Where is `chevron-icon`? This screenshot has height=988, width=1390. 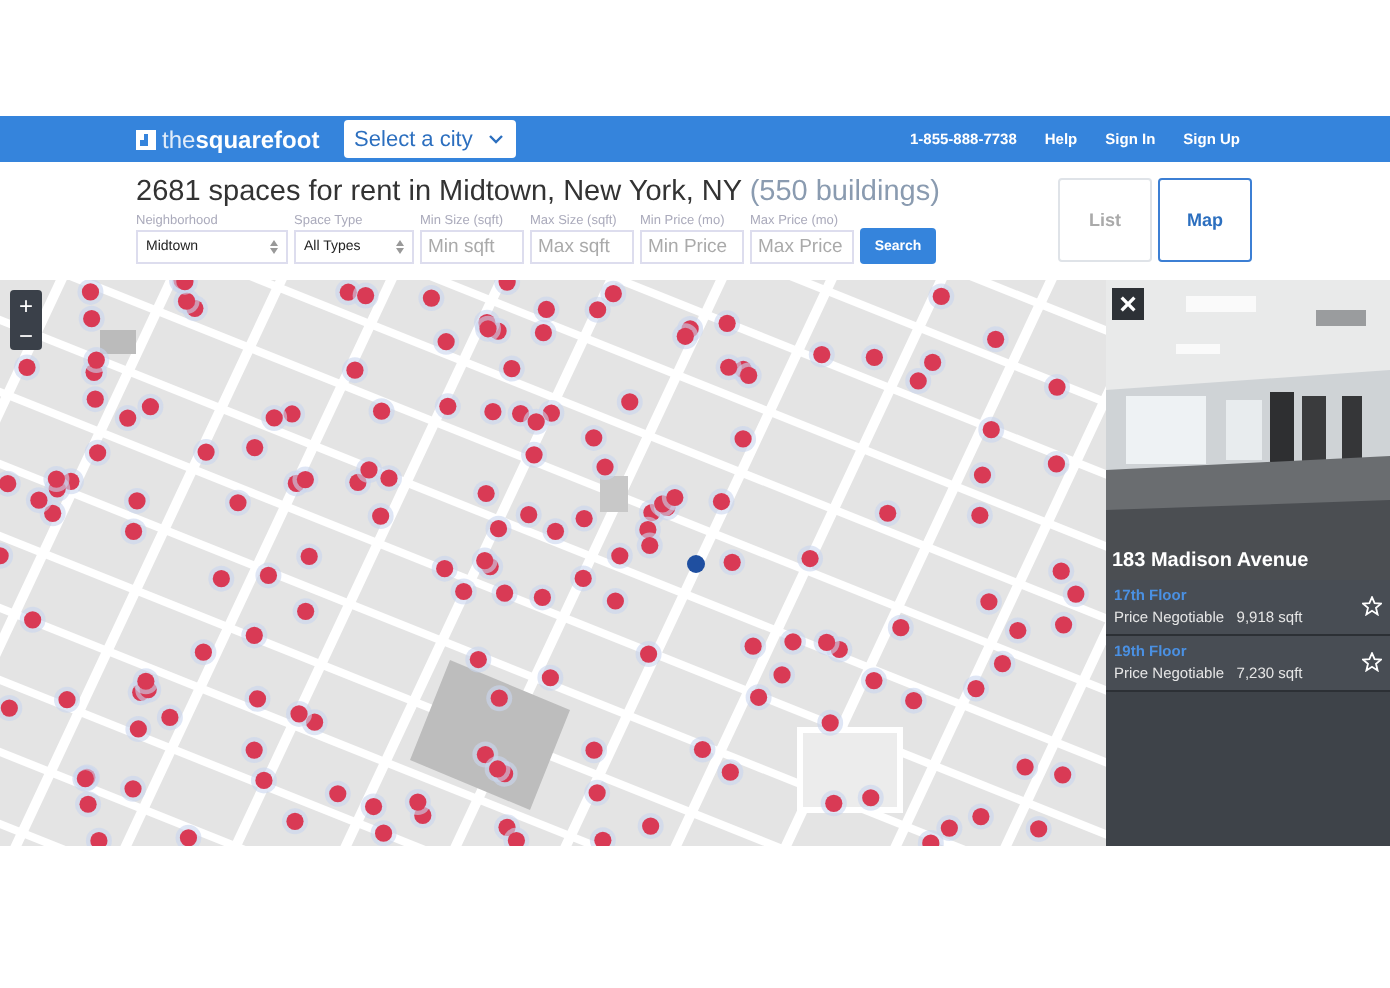
chevron-icon is located at coordinates (496, 139).